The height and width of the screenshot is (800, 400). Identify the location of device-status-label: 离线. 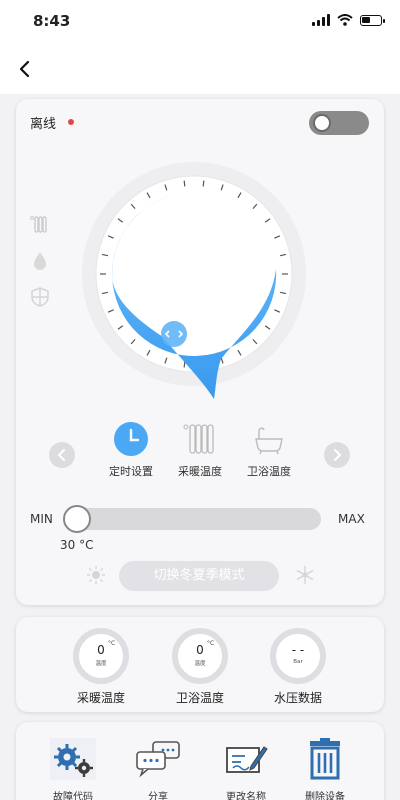
(43, 124).